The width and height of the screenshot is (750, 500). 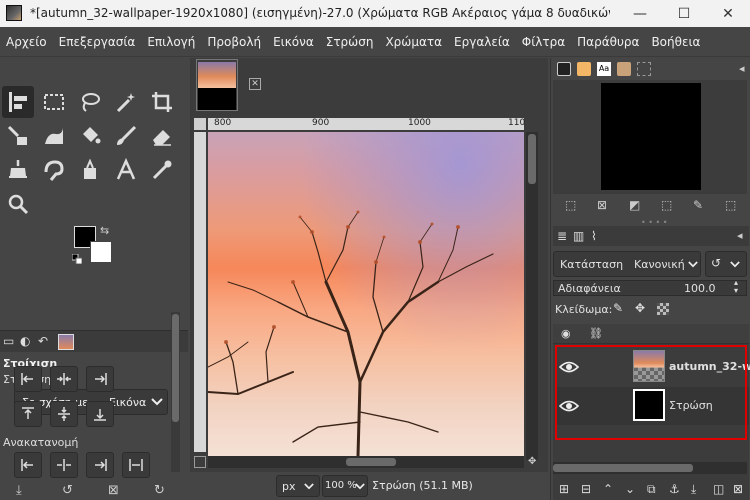 I want to click on tool-options-scrollbar, so click(x=175, y=392).